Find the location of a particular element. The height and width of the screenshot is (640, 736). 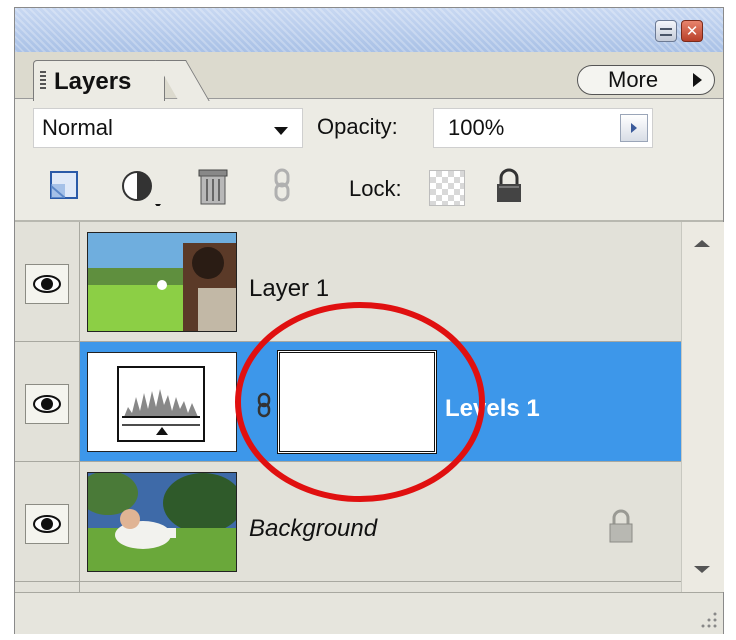

lock-transparency-icon is located at coordinates (447, 188).